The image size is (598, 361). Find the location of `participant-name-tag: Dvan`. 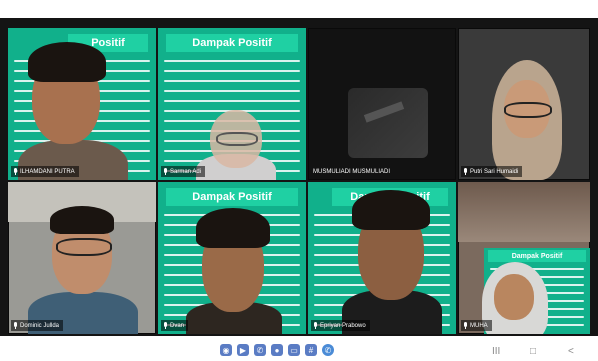

participant-name-tag: Dvan is located at coordinates (175, 325).